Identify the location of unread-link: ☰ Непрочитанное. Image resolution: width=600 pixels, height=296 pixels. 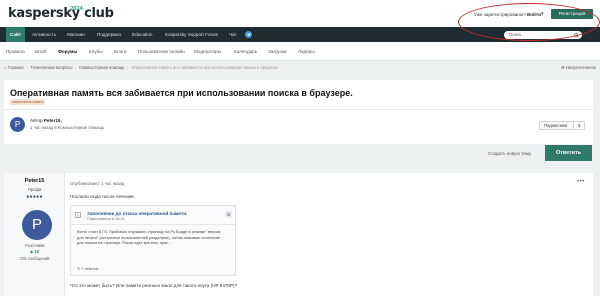
(578, 67).